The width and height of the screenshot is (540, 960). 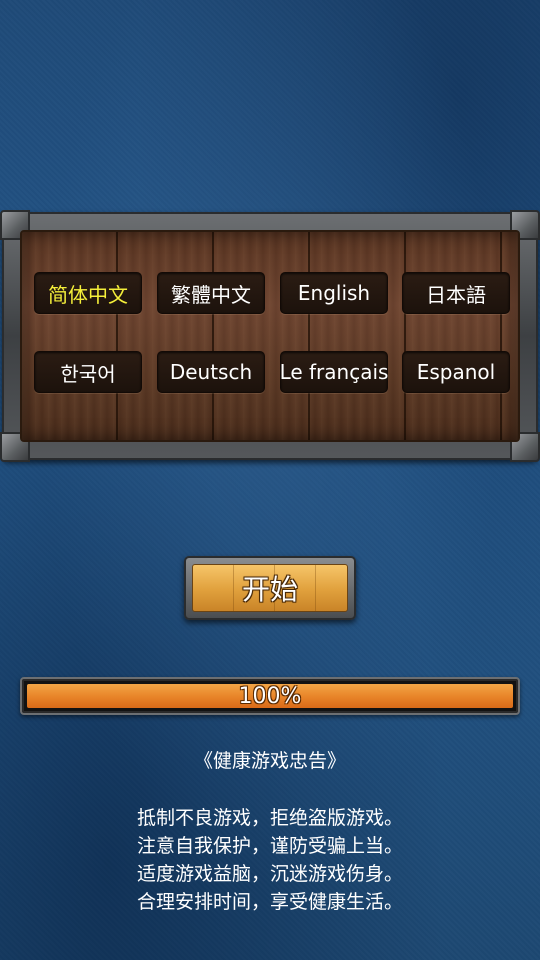 I want to click on language-button-korean: 한국어, so click(x=88, y=372).